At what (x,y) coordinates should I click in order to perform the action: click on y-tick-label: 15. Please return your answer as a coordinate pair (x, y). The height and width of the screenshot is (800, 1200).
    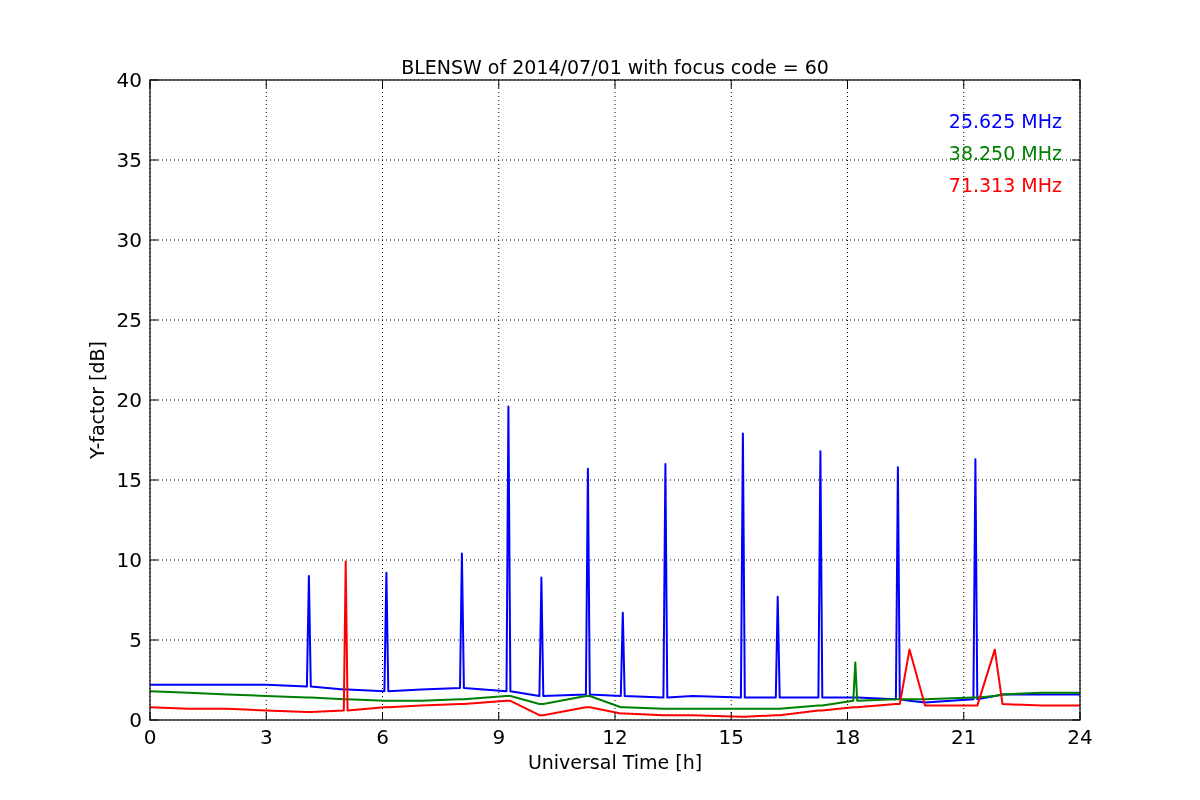
    Looking at the image, I should click on (129, 480).